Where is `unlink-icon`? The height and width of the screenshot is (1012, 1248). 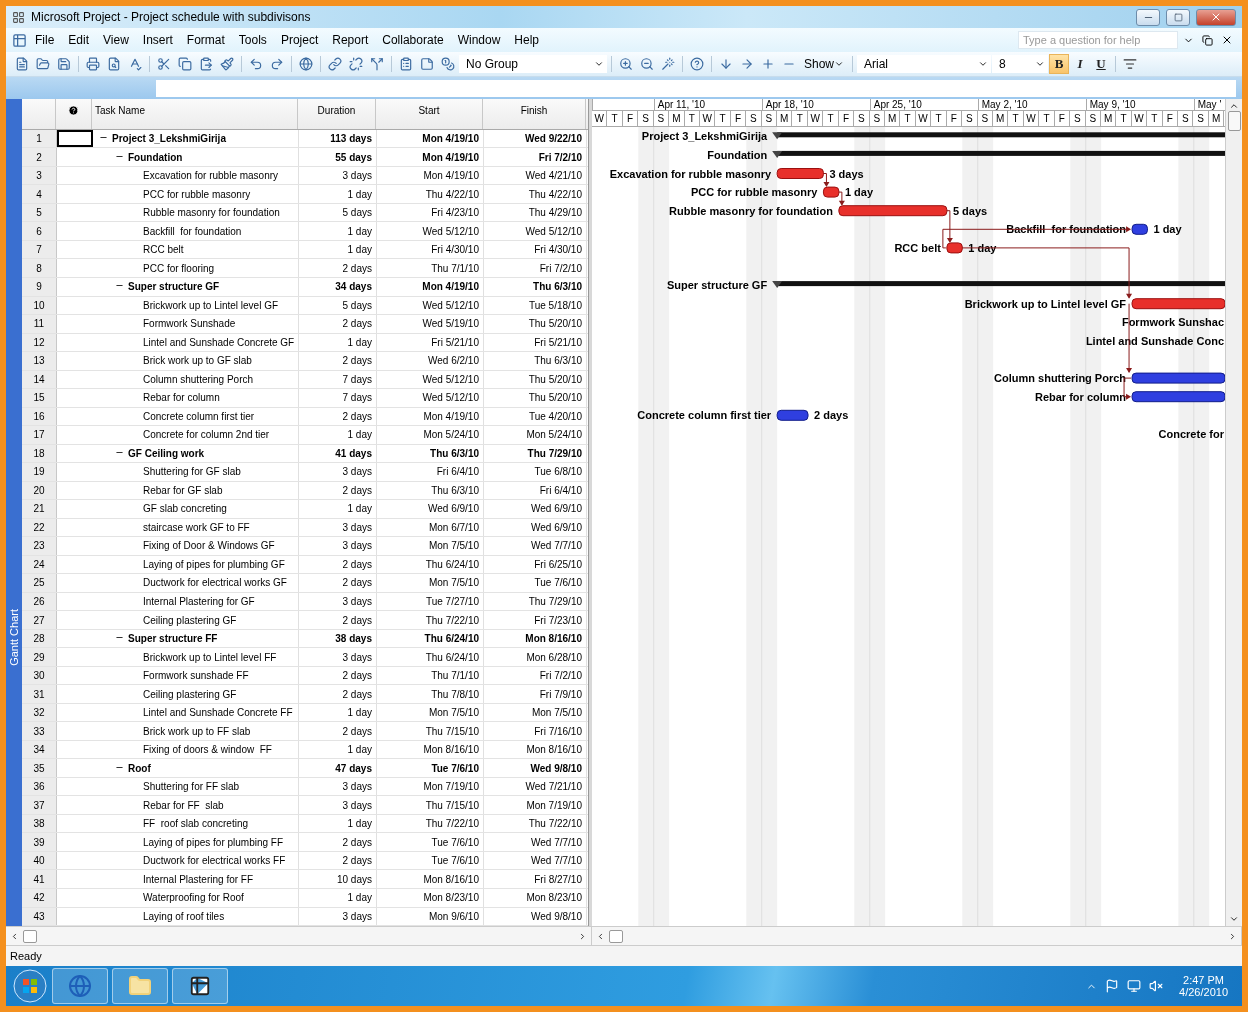
unlink-icon is located at coordinates (356, 64).